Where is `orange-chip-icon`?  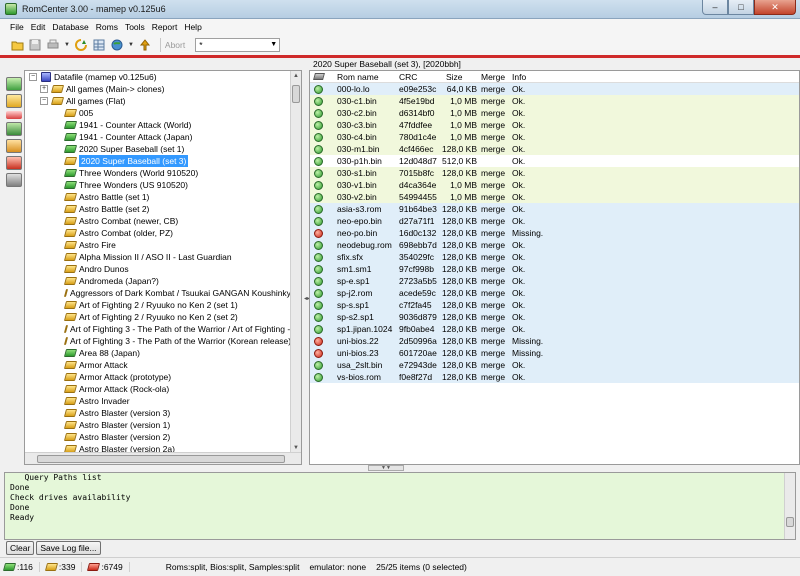
orange-chip-icon is located at coordinates (14, 146).